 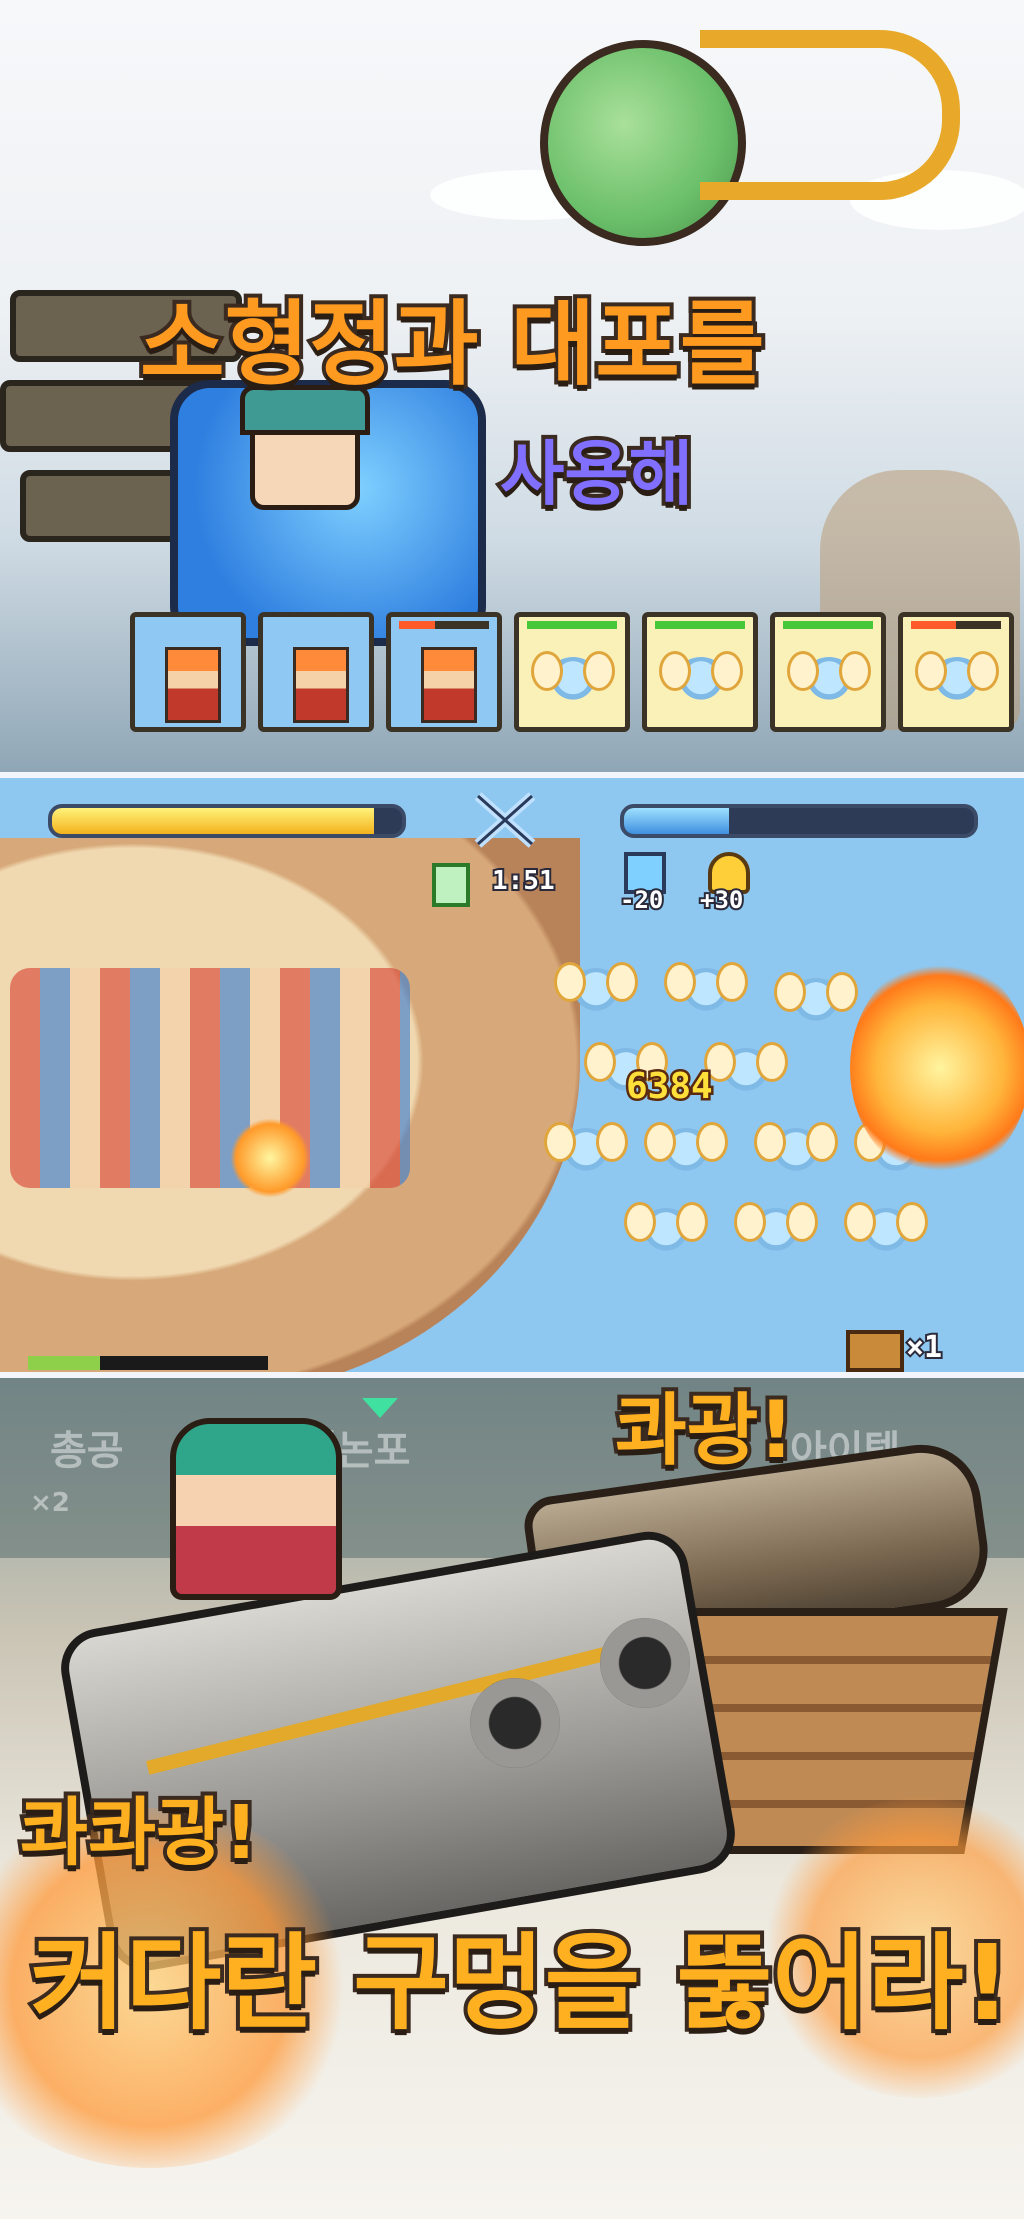 I want to click on headline-line1: 소형정과 대포를, so click(x=452, y=344).